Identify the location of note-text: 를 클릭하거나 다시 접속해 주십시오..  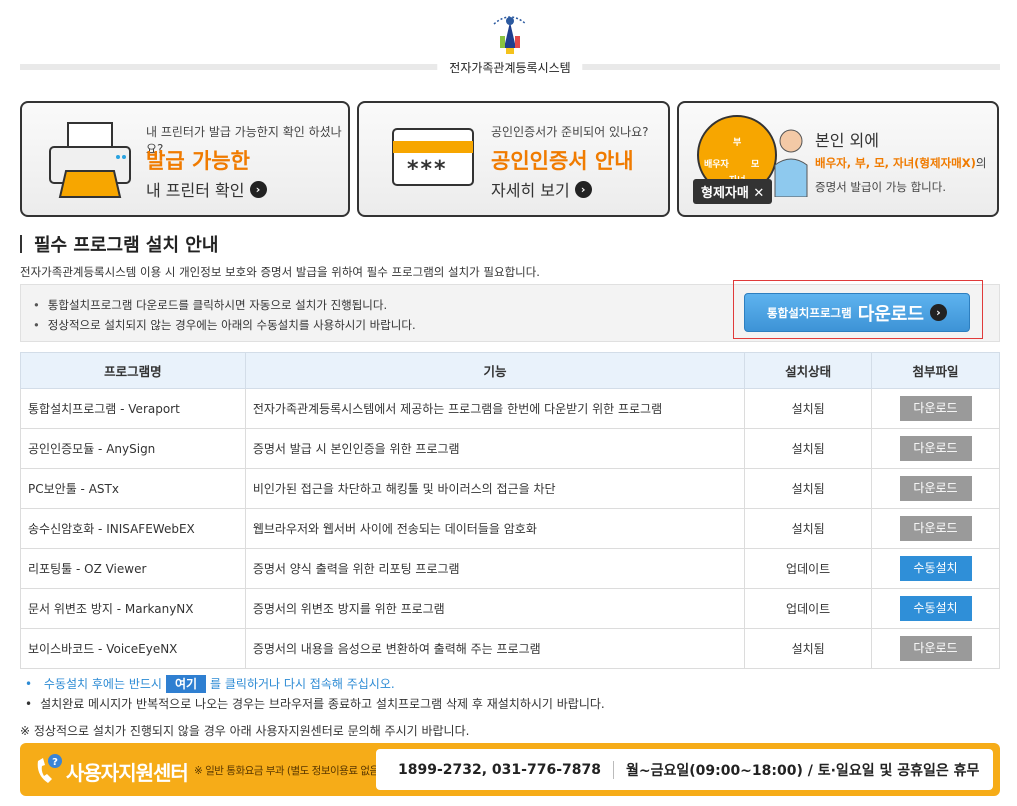
(302, 684).